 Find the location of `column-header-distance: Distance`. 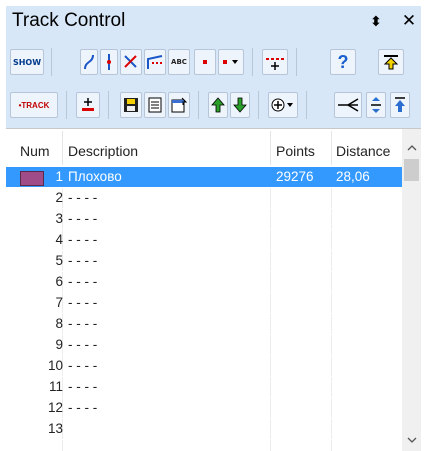

column-header-distance: Distance is located at coordinates (367, 151).